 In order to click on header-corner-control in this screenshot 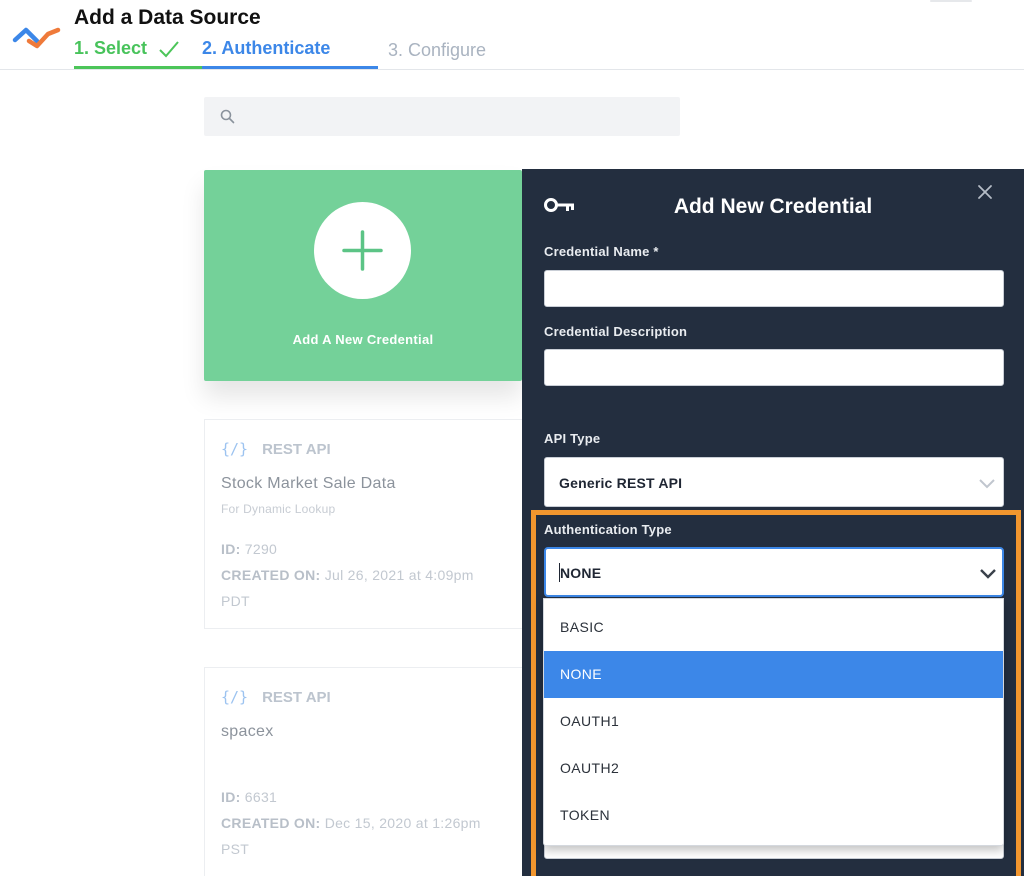, I will do `click(951, 1)`.